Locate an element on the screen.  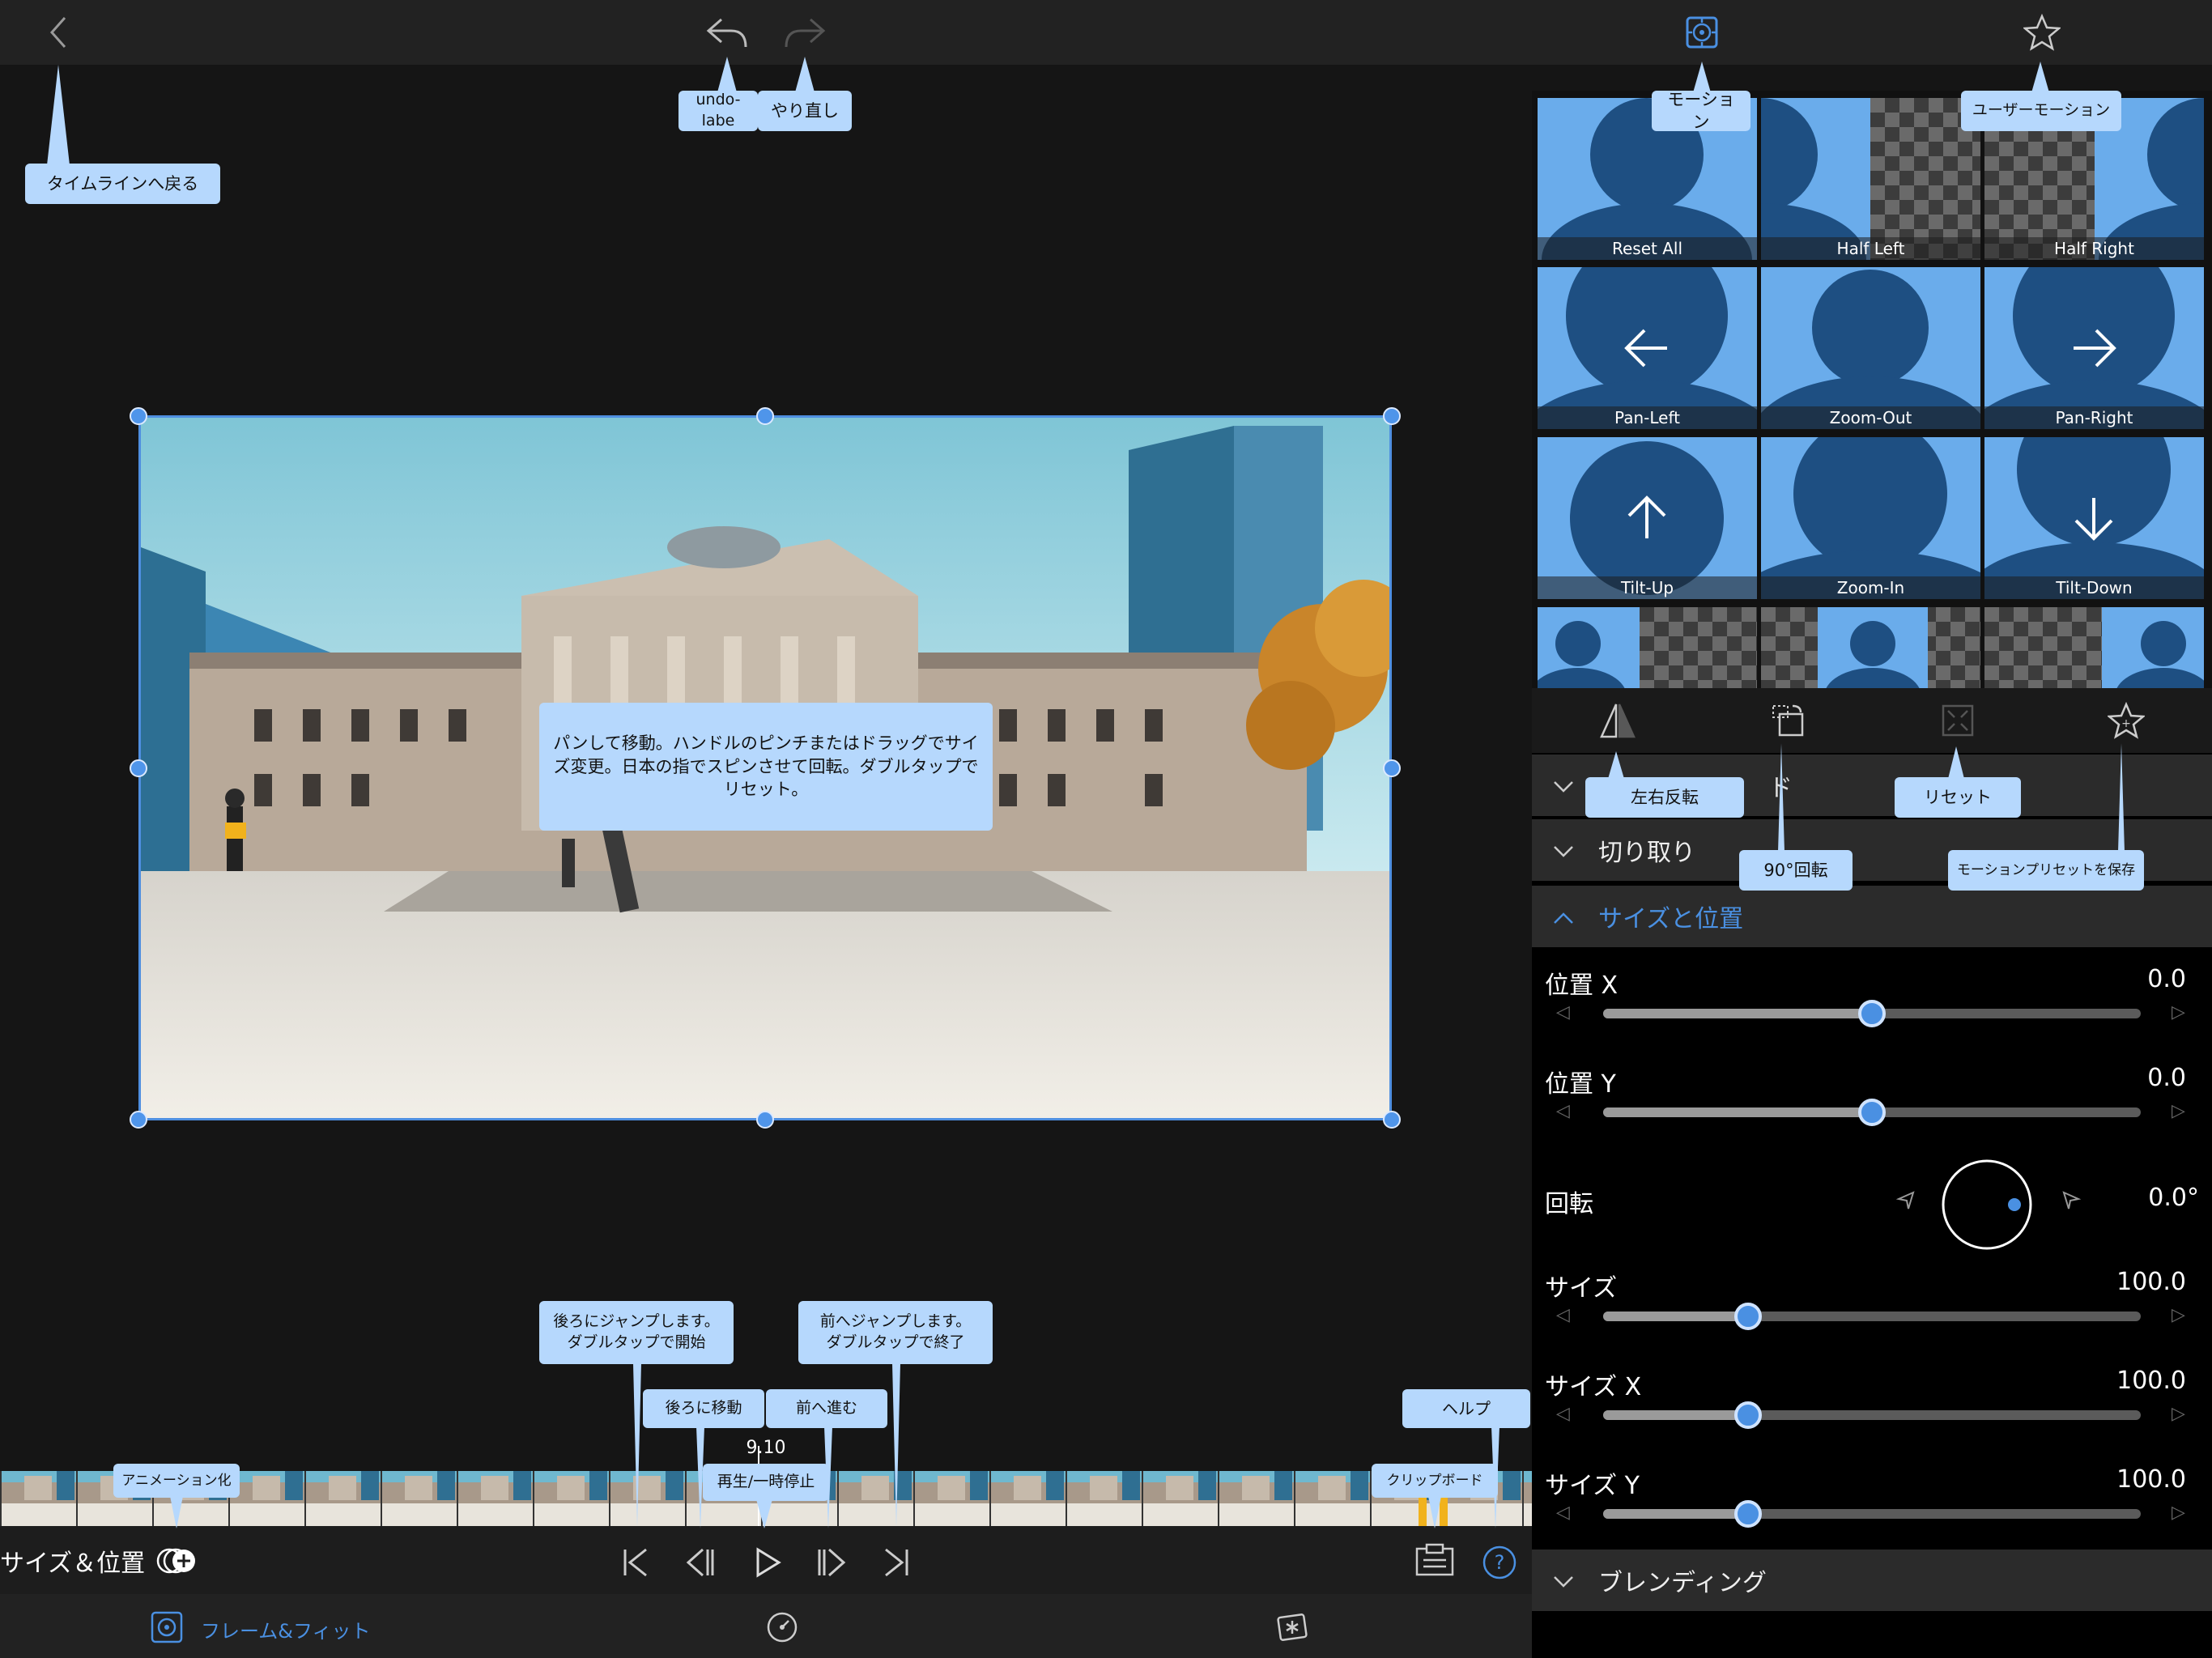
size-x-value: 100.0 is located at coordinates (2151, 1381).